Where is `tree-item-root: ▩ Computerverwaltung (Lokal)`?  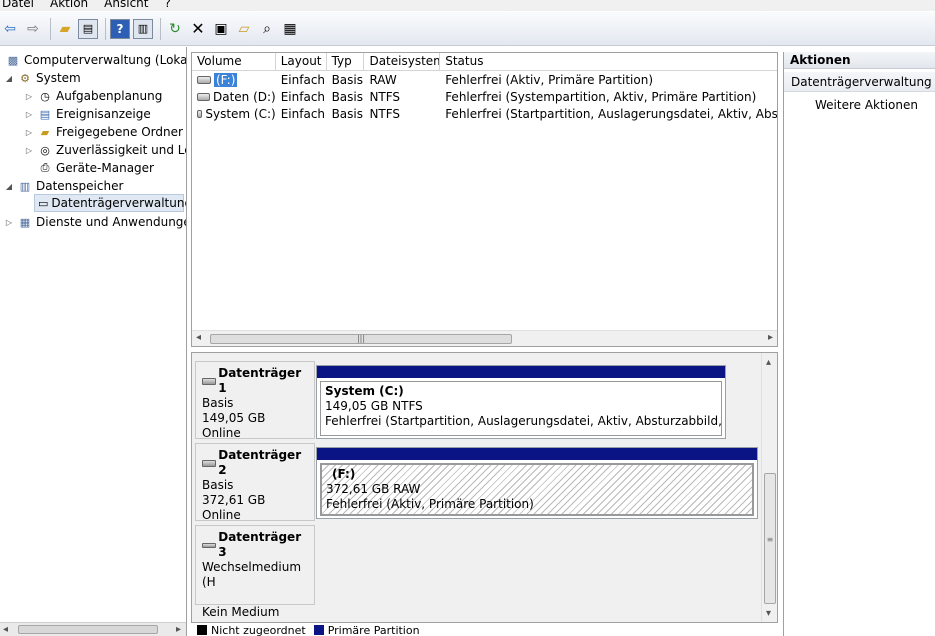 tree-item-root: ▩ Computerverwaltung (Lokal) is located at coordinates (94, 60).